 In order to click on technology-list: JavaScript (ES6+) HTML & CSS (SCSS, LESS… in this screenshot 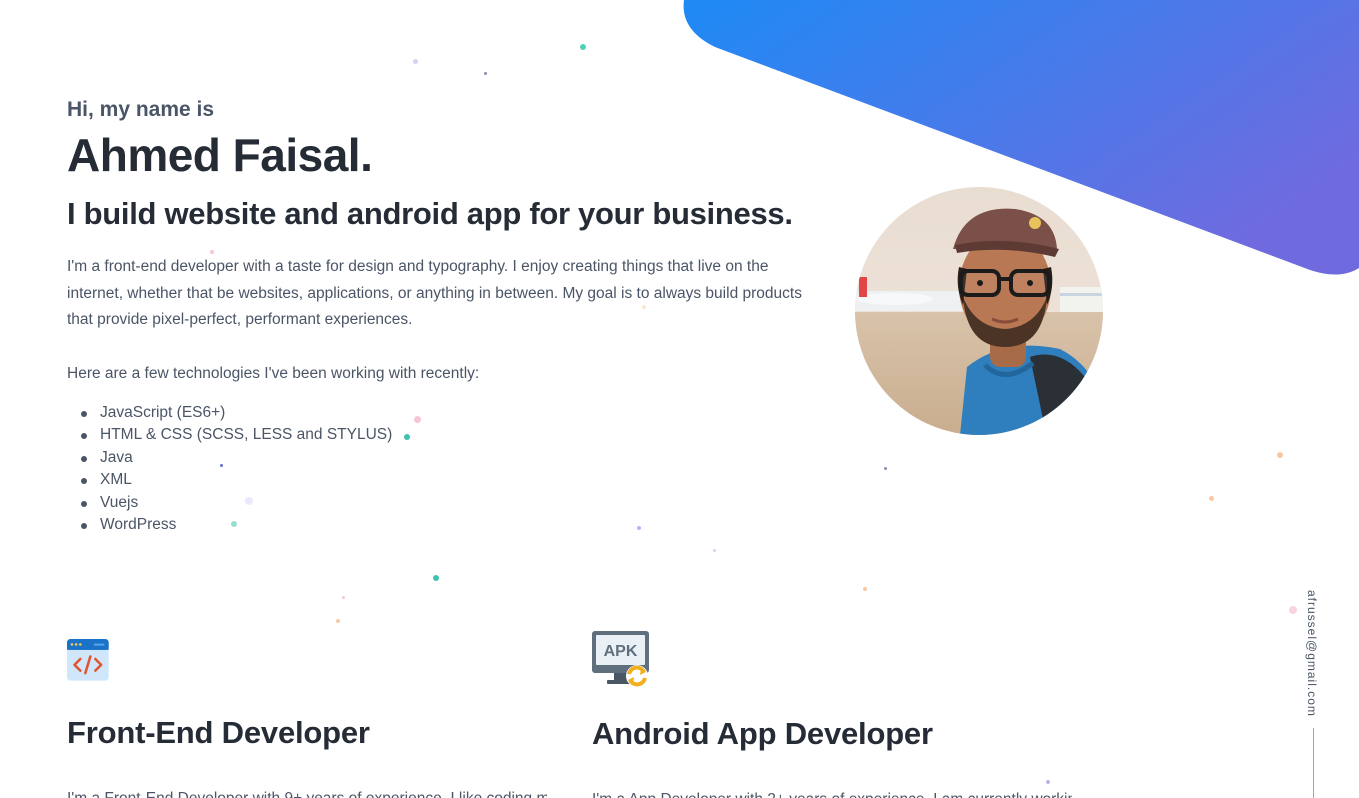, I will do `click(453, 469)`.